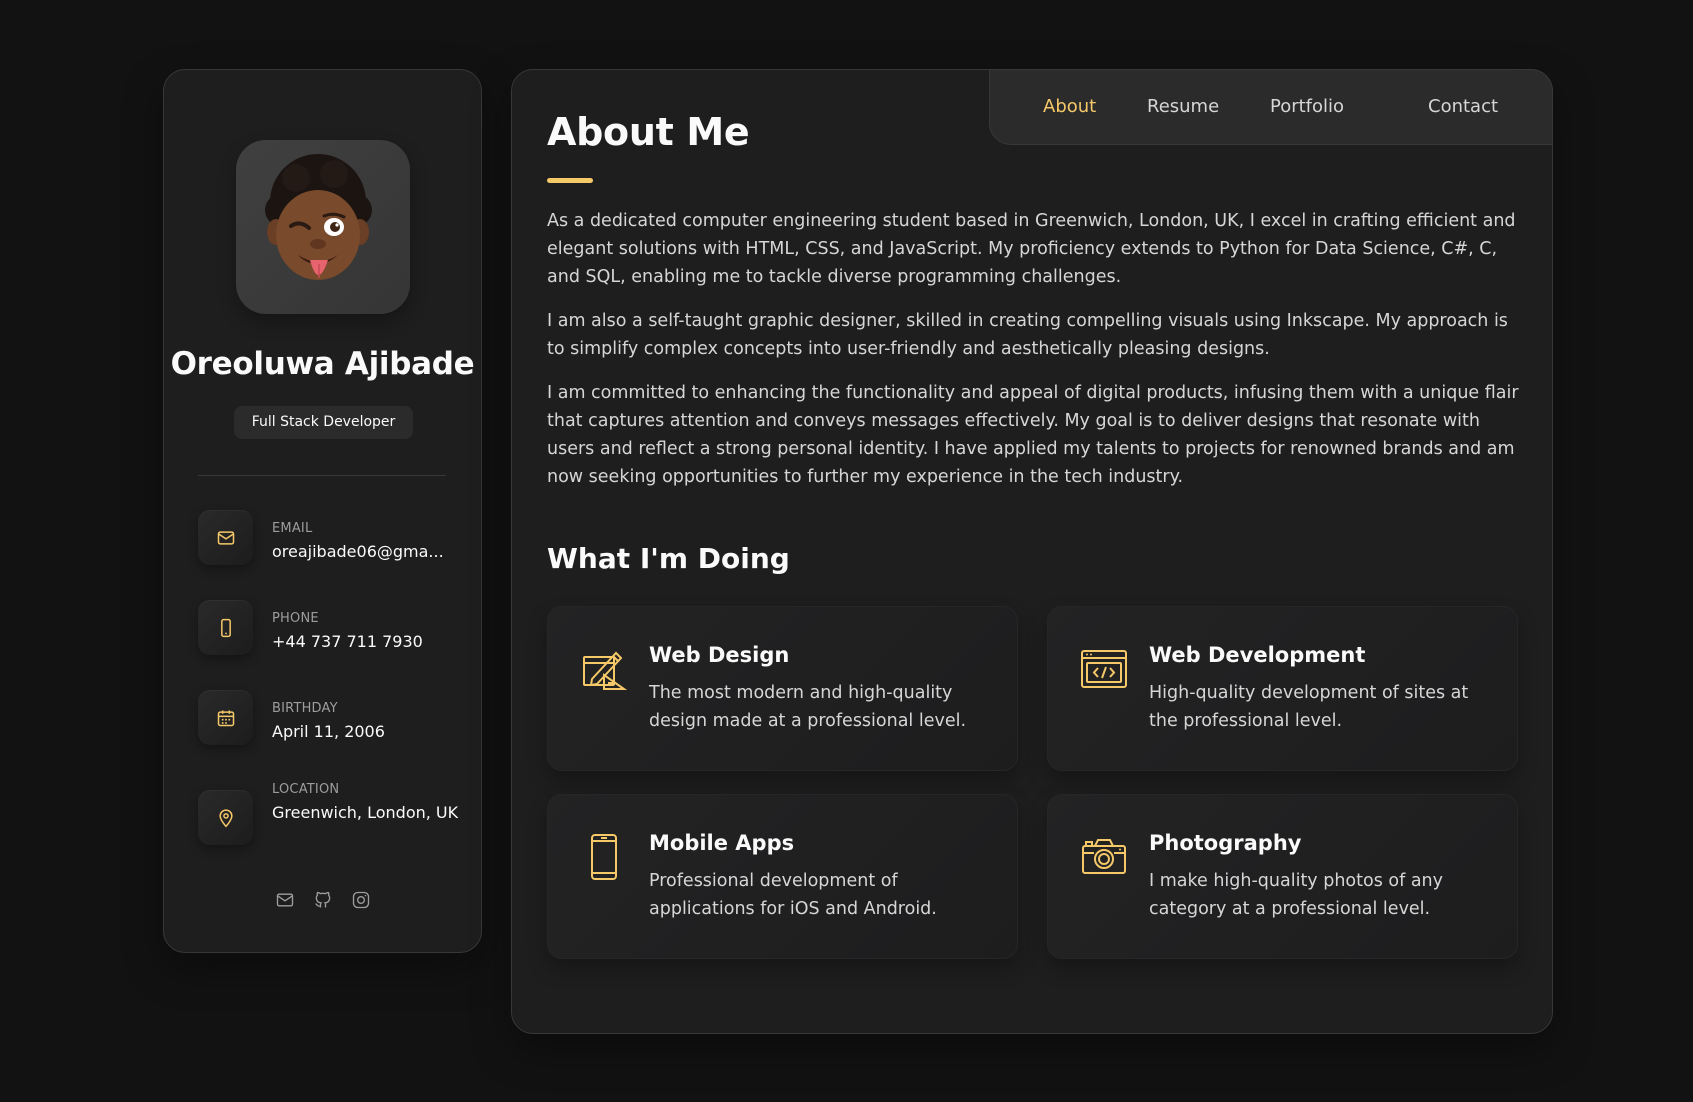  What do you see at coordinates (292, 528) in the screenshot?
I see `contact-label: Email` at bounding box center [292, 528].